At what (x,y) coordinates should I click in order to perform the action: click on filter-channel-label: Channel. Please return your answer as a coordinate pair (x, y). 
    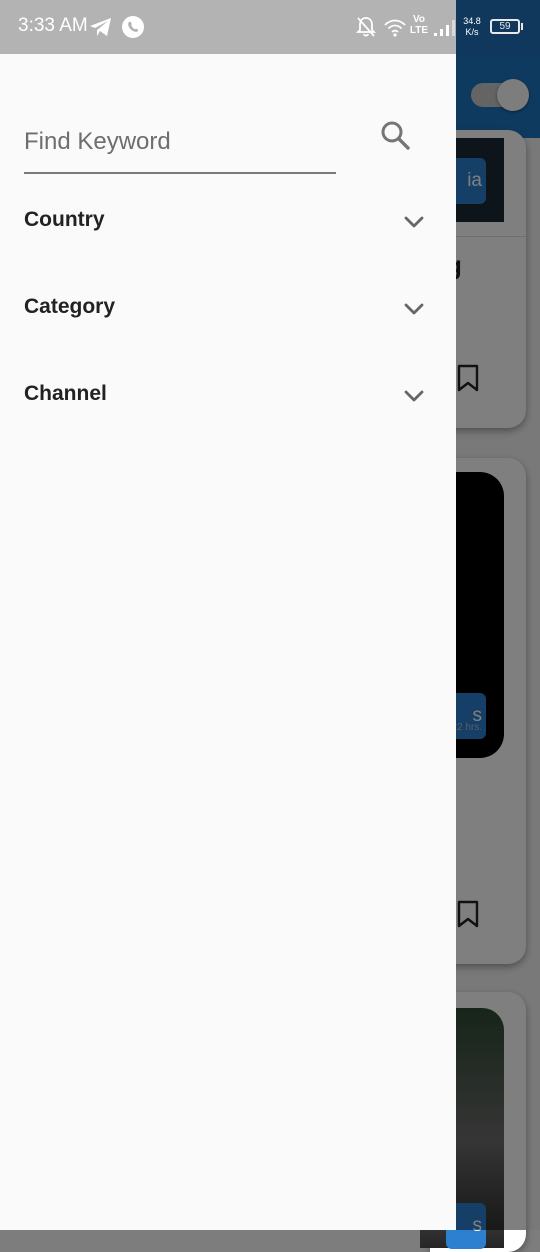
    Looking at the image, I should click on (65, 393).